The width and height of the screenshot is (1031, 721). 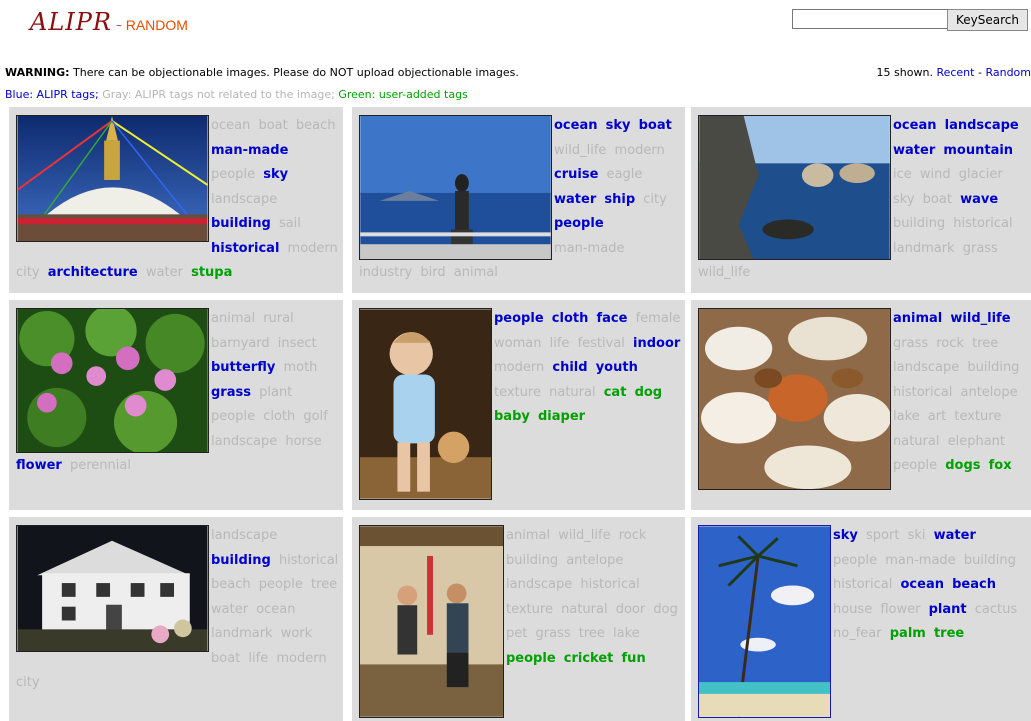 What do you see at coordinates (240, 343) in the screenshot?
I see `tag-gray: barnyard` at bounding box center [240, 343].